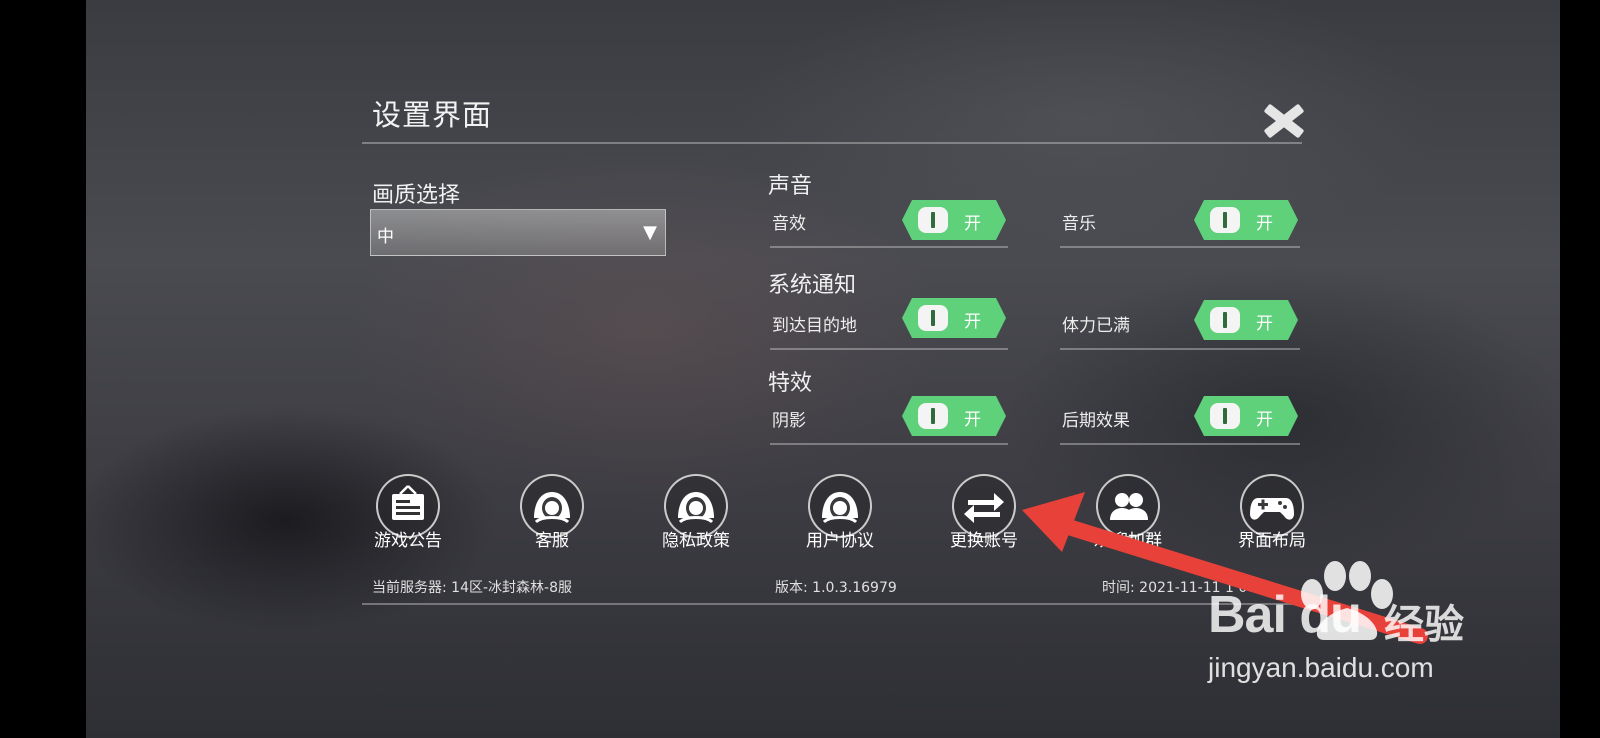 The width and height of the screenshot is (1600, 738). Describe the element at coordinates (1128, 512) in the screenshot. I see `join-group-button: 欢迎加群` at that location.